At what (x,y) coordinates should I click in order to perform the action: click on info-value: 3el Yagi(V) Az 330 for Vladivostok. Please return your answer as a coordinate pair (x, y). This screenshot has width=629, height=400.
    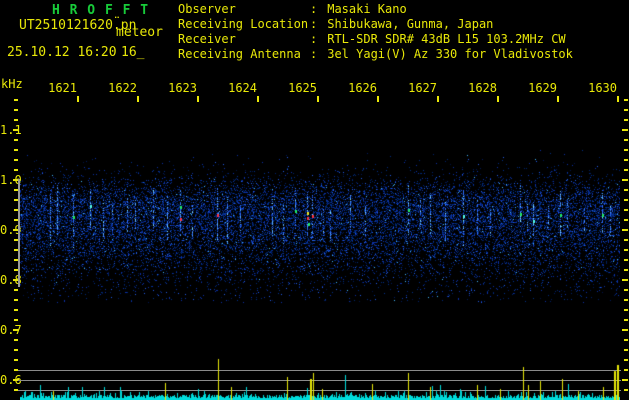
    Looking at the image, I should click on (446, 54).